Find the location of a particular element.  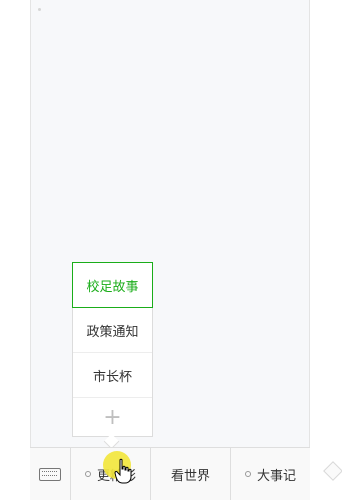

keyboard-toggle-button is located at coordinates (50, 474).